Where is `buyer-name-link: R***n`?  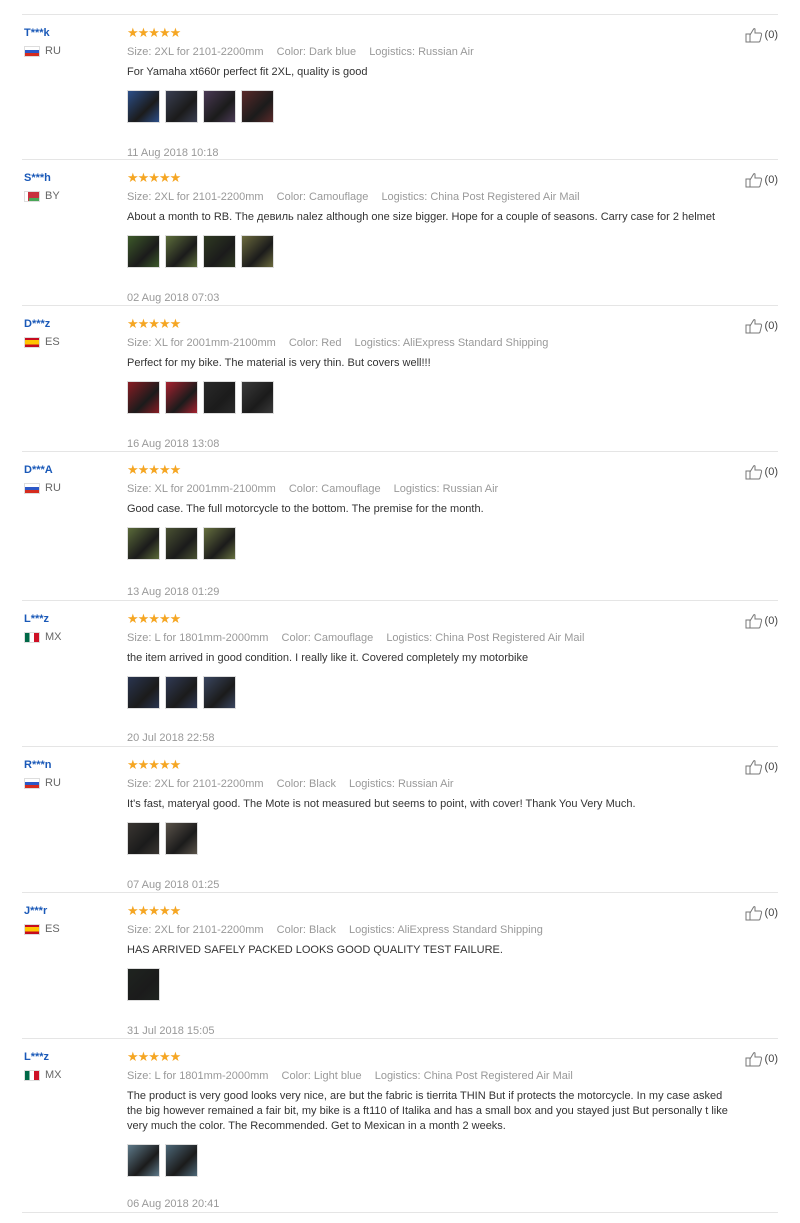 buyer-name-link: R***n is located at coordinates (42, 765).